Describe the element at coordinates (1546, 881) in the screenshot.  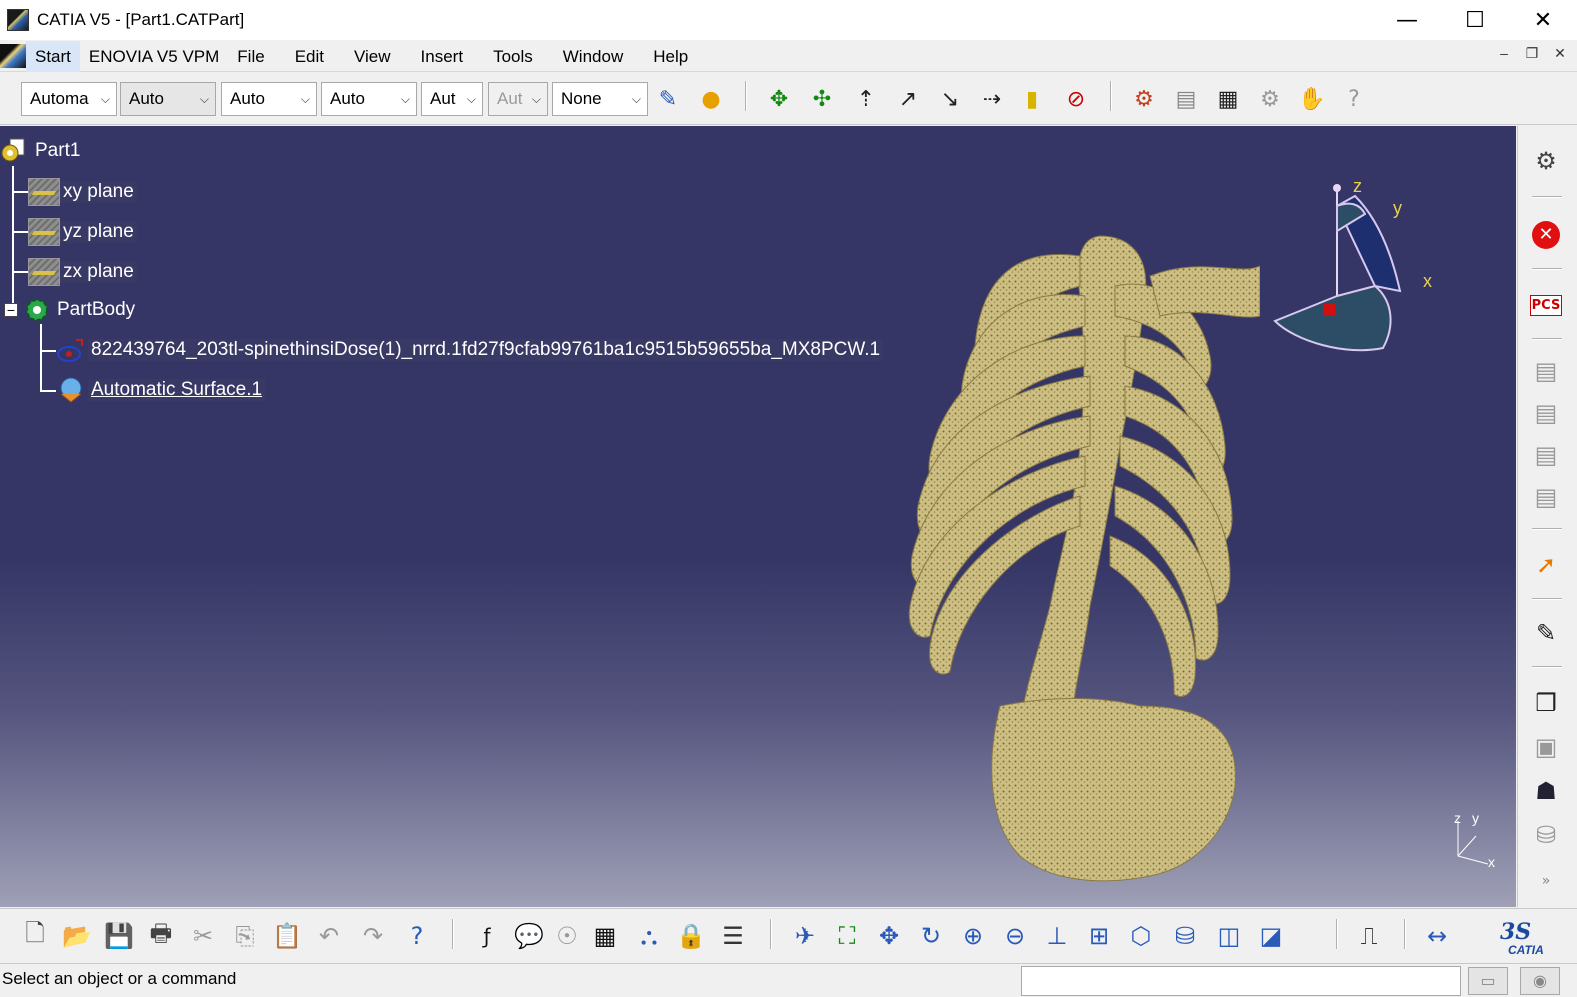
I see `more-tools-icon: »` at that location.